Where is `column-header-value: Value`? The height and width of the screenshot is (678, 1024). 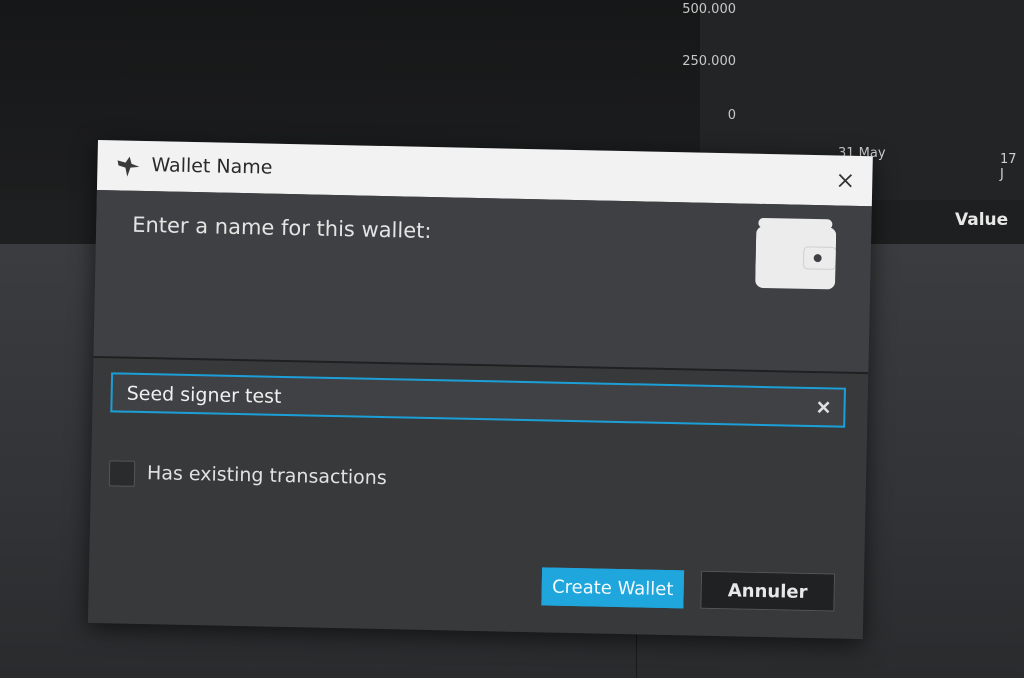
column-header-value: Value is located at coordinates (981, 220).